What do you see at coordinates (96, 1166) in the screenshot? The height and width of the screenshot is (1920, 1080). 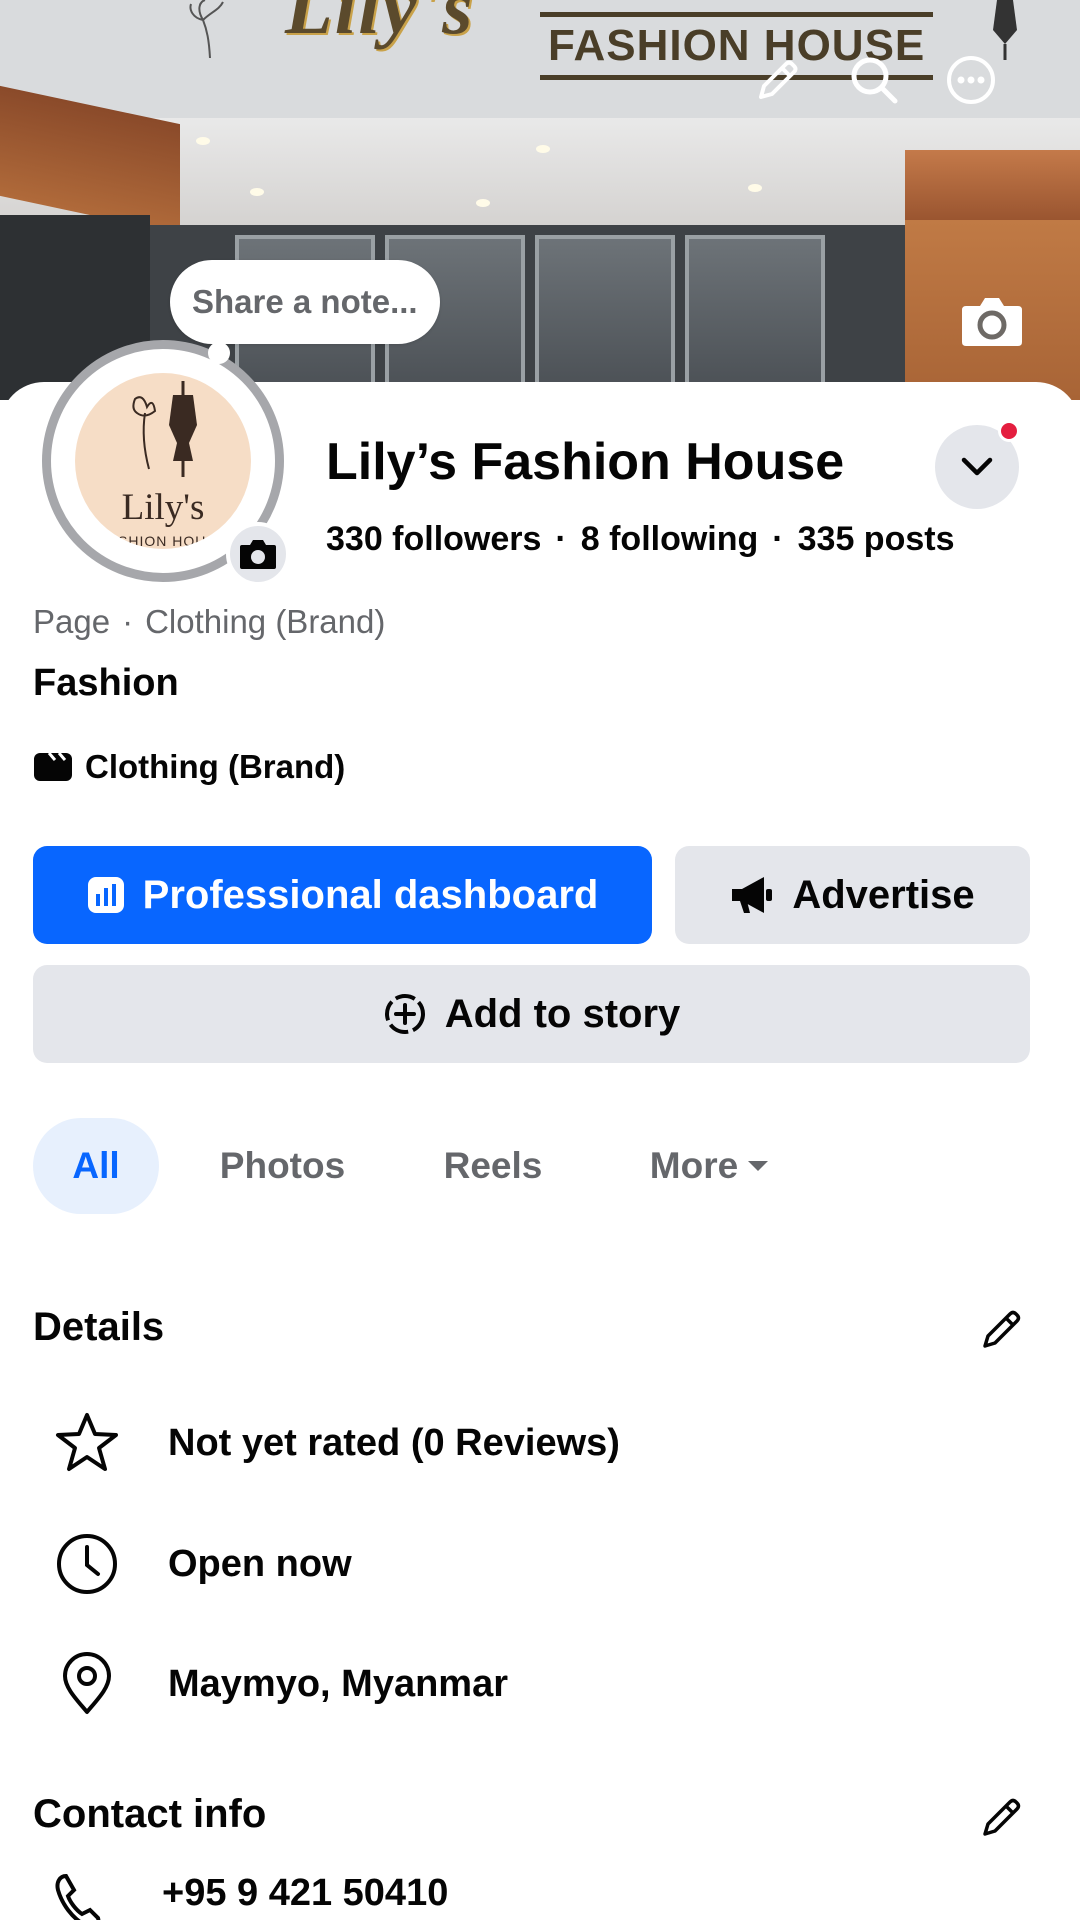 I see `tab-all: All` at bounding box center [96, 1166].